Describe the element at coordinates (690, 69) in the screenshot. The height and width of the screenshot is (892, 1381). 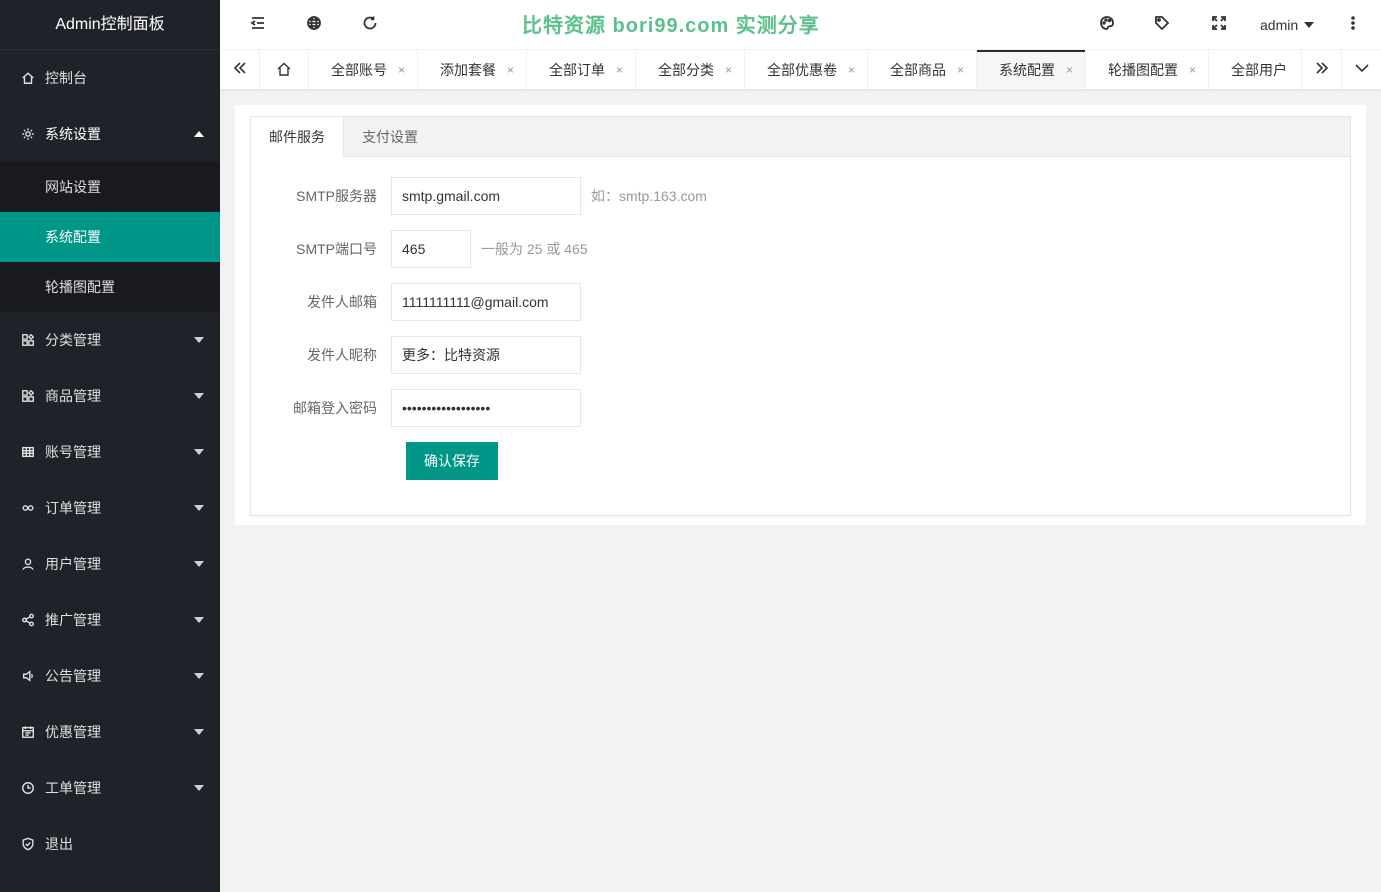
I see `tab-all-categories: 全部分类 ×` at that location.